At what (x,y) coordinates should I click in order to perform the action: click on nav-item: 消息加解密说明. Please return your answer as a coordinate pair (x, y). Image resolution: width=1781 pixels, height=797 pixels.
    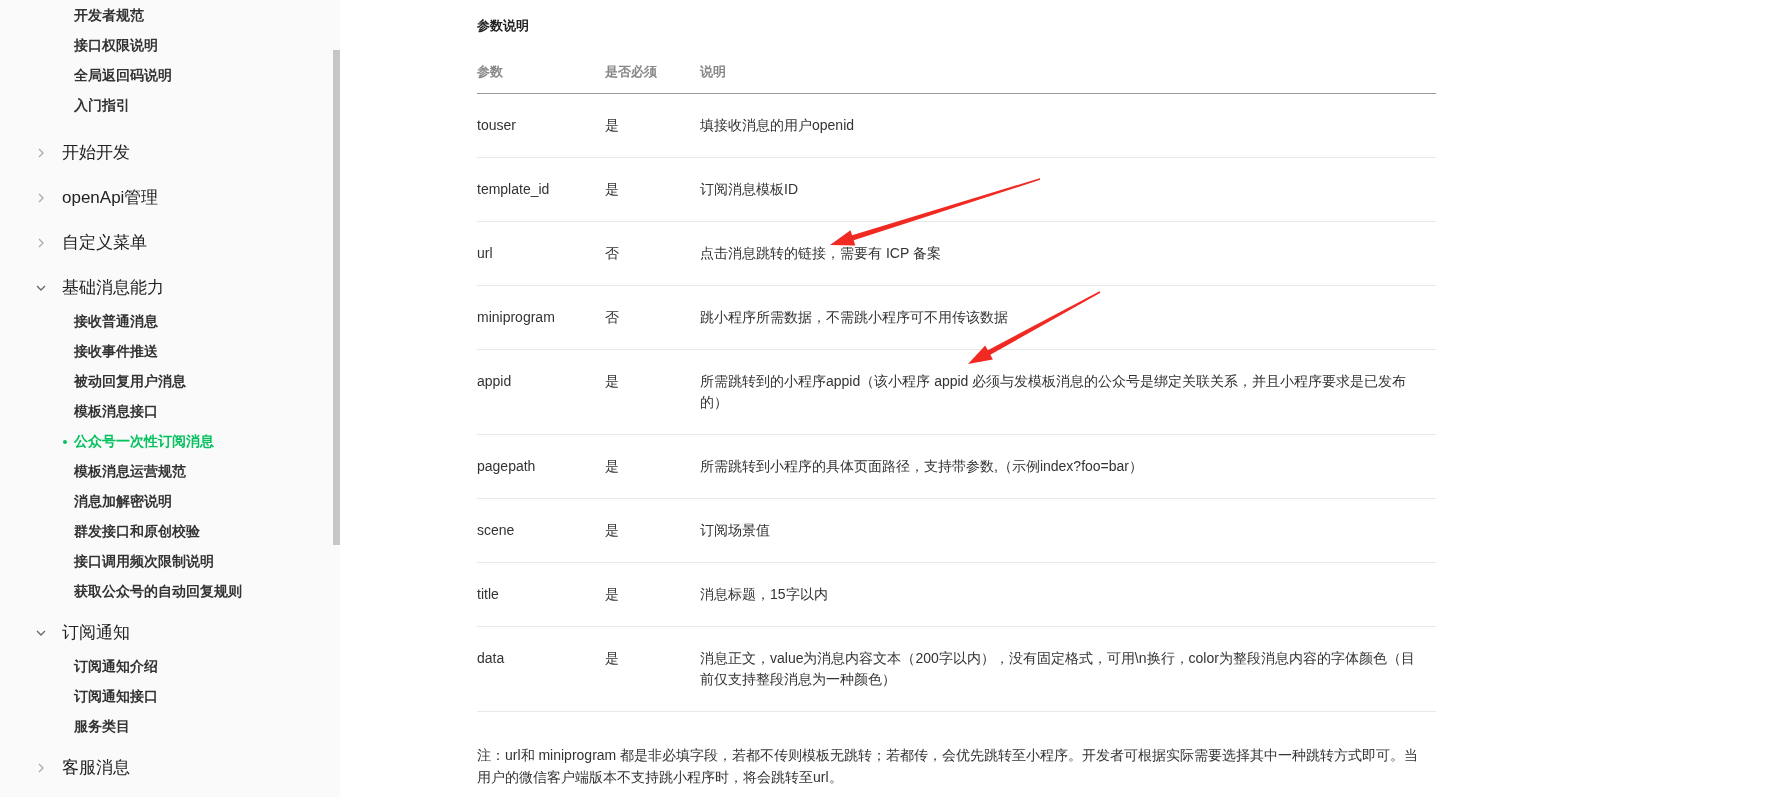
    Looking at the image, I should click on (166, 502).